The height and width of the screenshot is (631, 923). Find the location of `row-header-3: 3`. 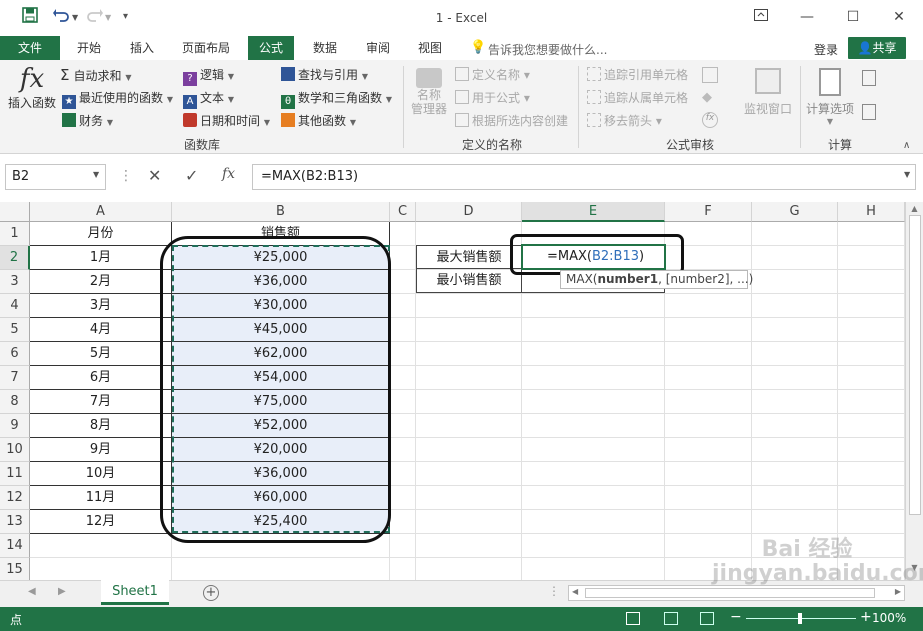

row-header-3: 3 is located at coordinates (15, 282).